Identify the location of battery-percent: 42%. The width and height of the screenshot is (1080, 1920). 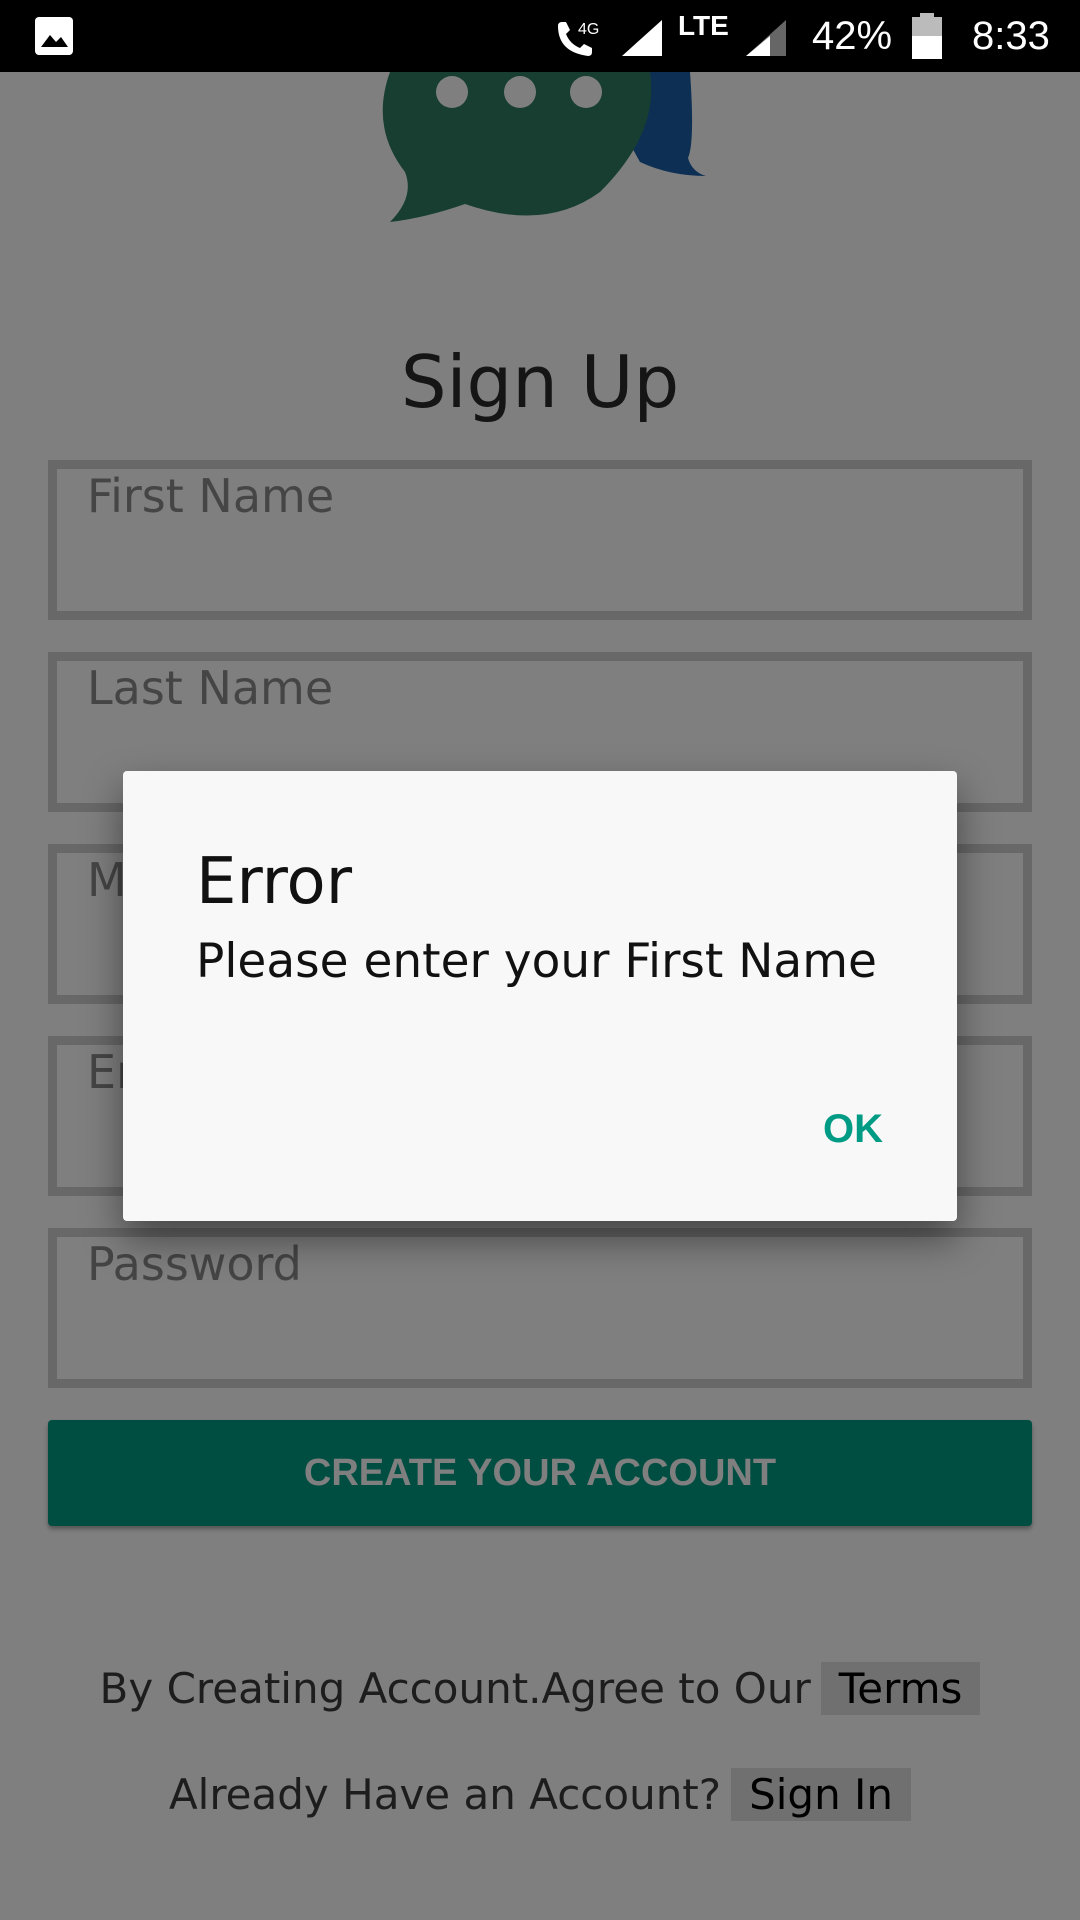
(852, 36).